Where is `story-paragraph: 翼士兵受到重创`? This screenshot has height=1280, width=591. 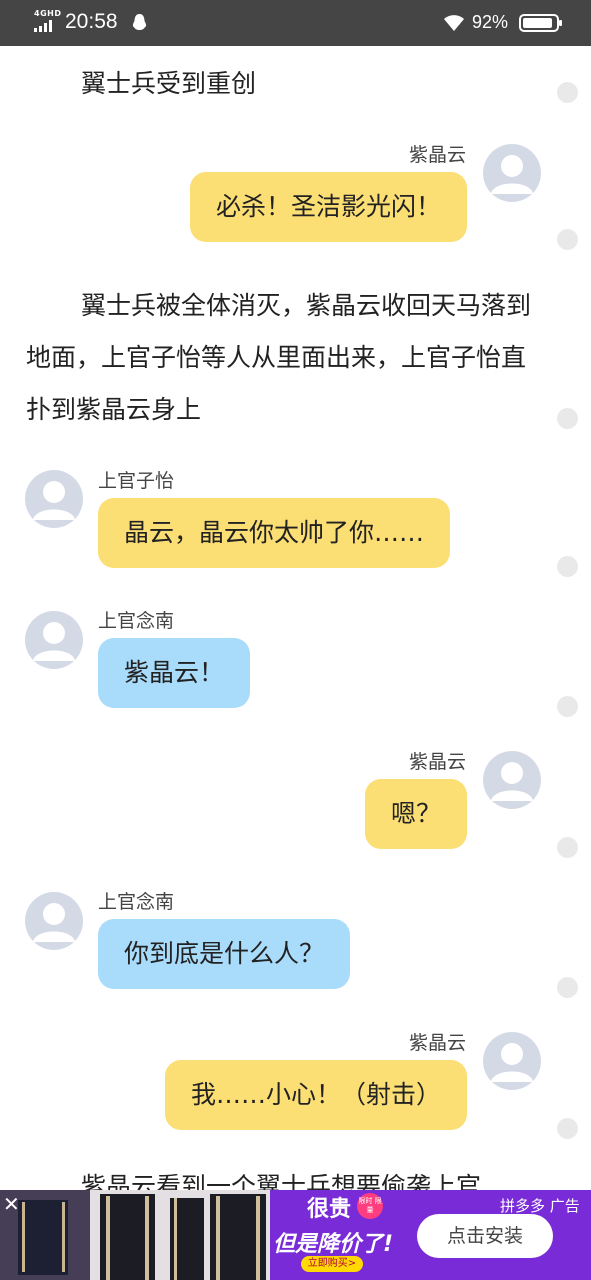 story-paragraph: 翼士兵受到重创 is located at coordinates (169, 83).